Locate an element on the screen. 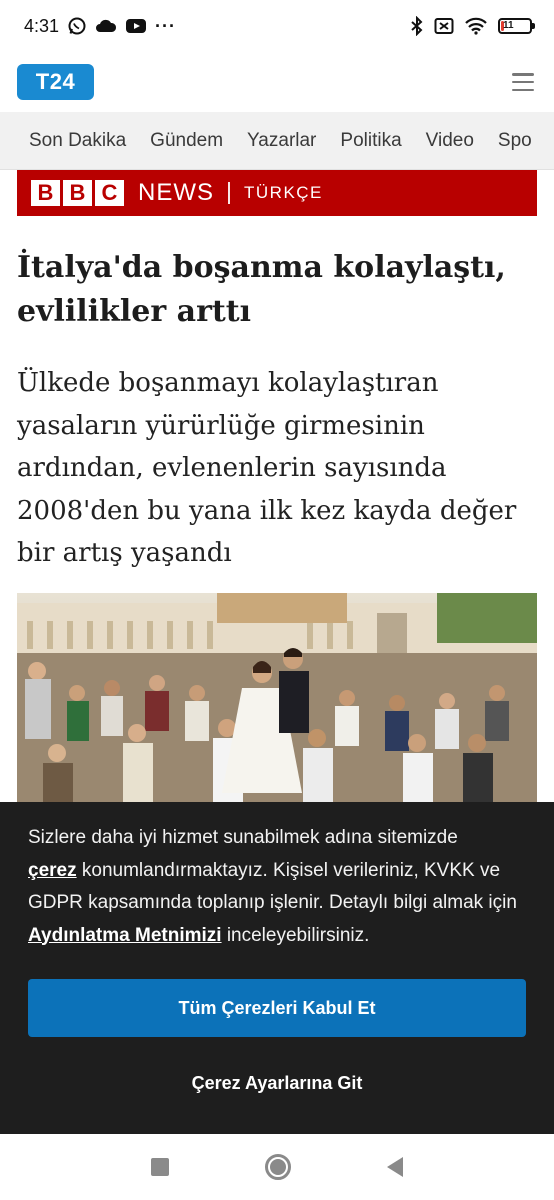 The image size is (554, 1200). bbc-news-turkce-banner: B B C NEWS TÜRKÇE is located at coordinates (277, 193).